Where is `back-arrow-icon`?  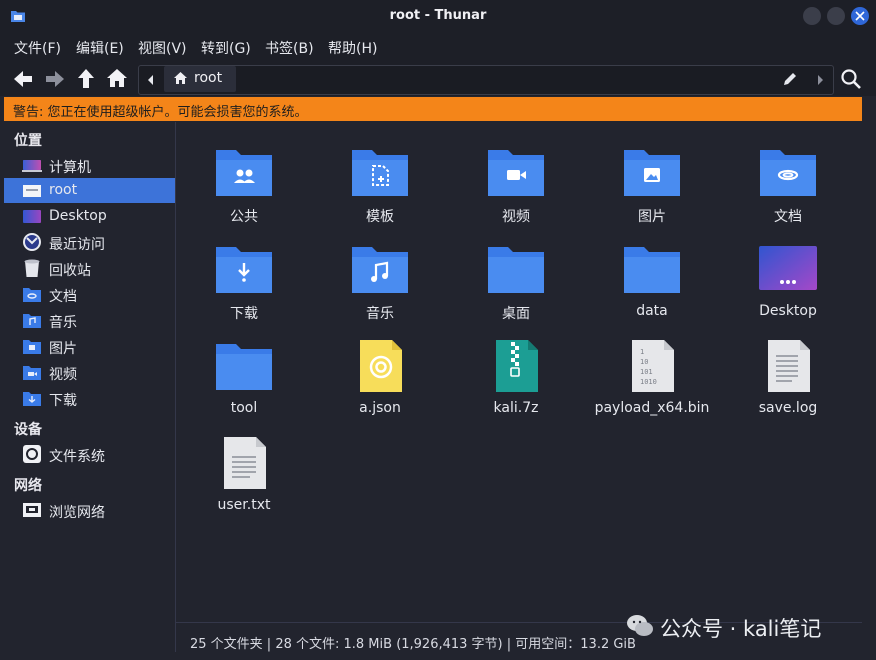 back-arrow-icon is located at coordinates (23, 79).